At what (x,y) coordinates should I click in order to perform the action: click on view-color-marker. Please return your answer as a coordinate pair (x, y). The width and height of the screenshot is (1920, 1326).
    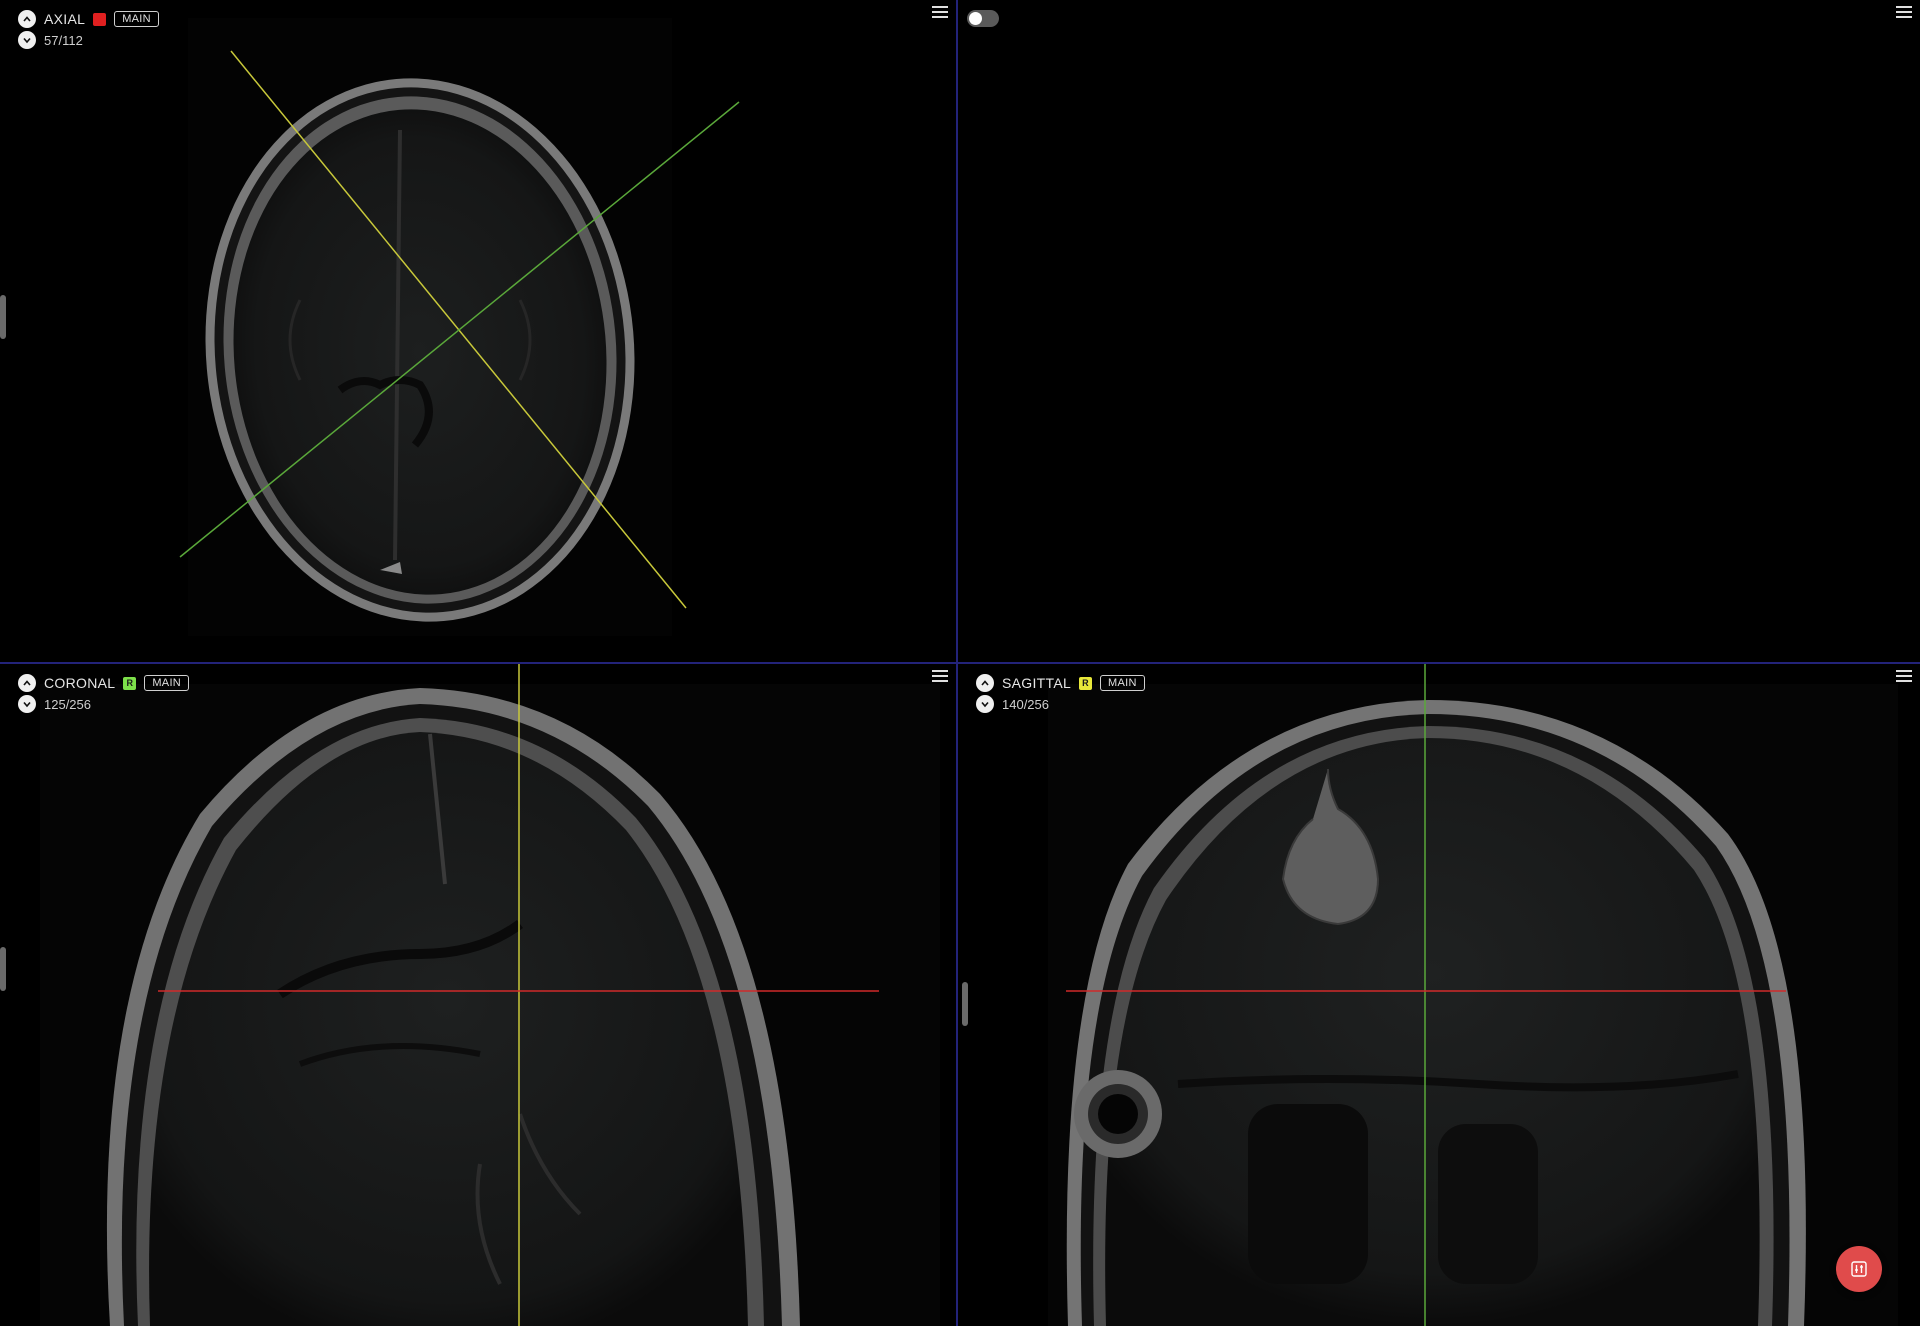
    Looking at the image, I should click on (100, 19).